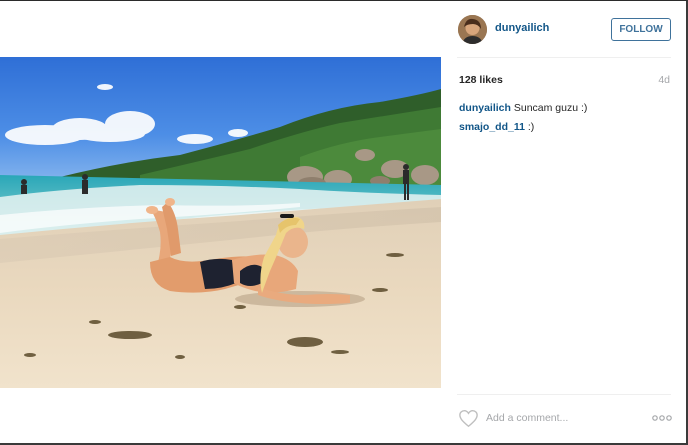  I want to click on comment-author: dunyailich, so click(485, 108).